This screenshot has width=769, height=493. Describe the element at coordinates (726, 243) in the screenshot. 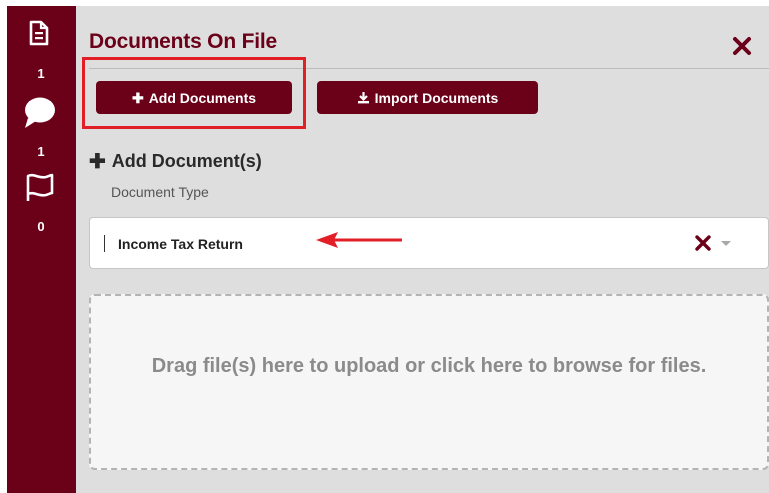

I see `chevron-down-icon` at that location.